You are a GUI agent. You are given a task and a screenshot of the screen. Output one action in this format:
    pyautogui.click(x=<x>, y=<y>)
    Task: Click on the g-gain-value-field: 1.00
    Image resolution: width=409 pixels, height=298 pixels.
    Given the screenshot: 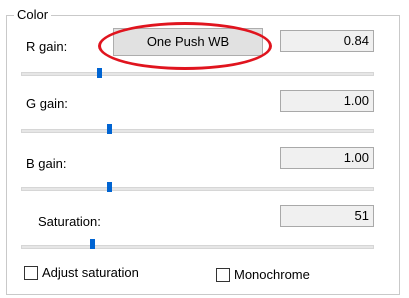 What is the action you would take?
    pyautogui.click(x=327, y=101)
    